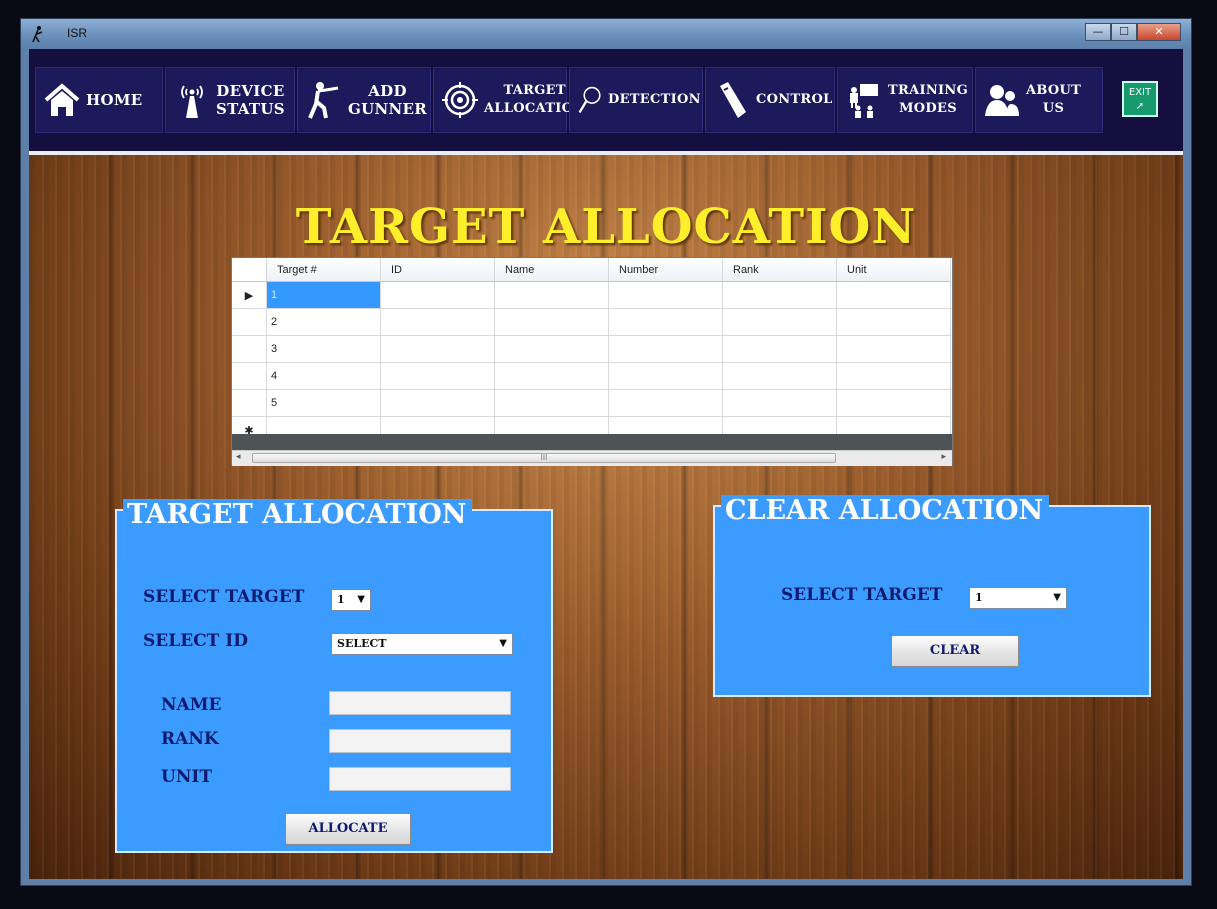 The height and width of the screenshot is (909, 1217). I want to click on target-allocation-legend: TARGET ALLOCATION, so click(298, 514).